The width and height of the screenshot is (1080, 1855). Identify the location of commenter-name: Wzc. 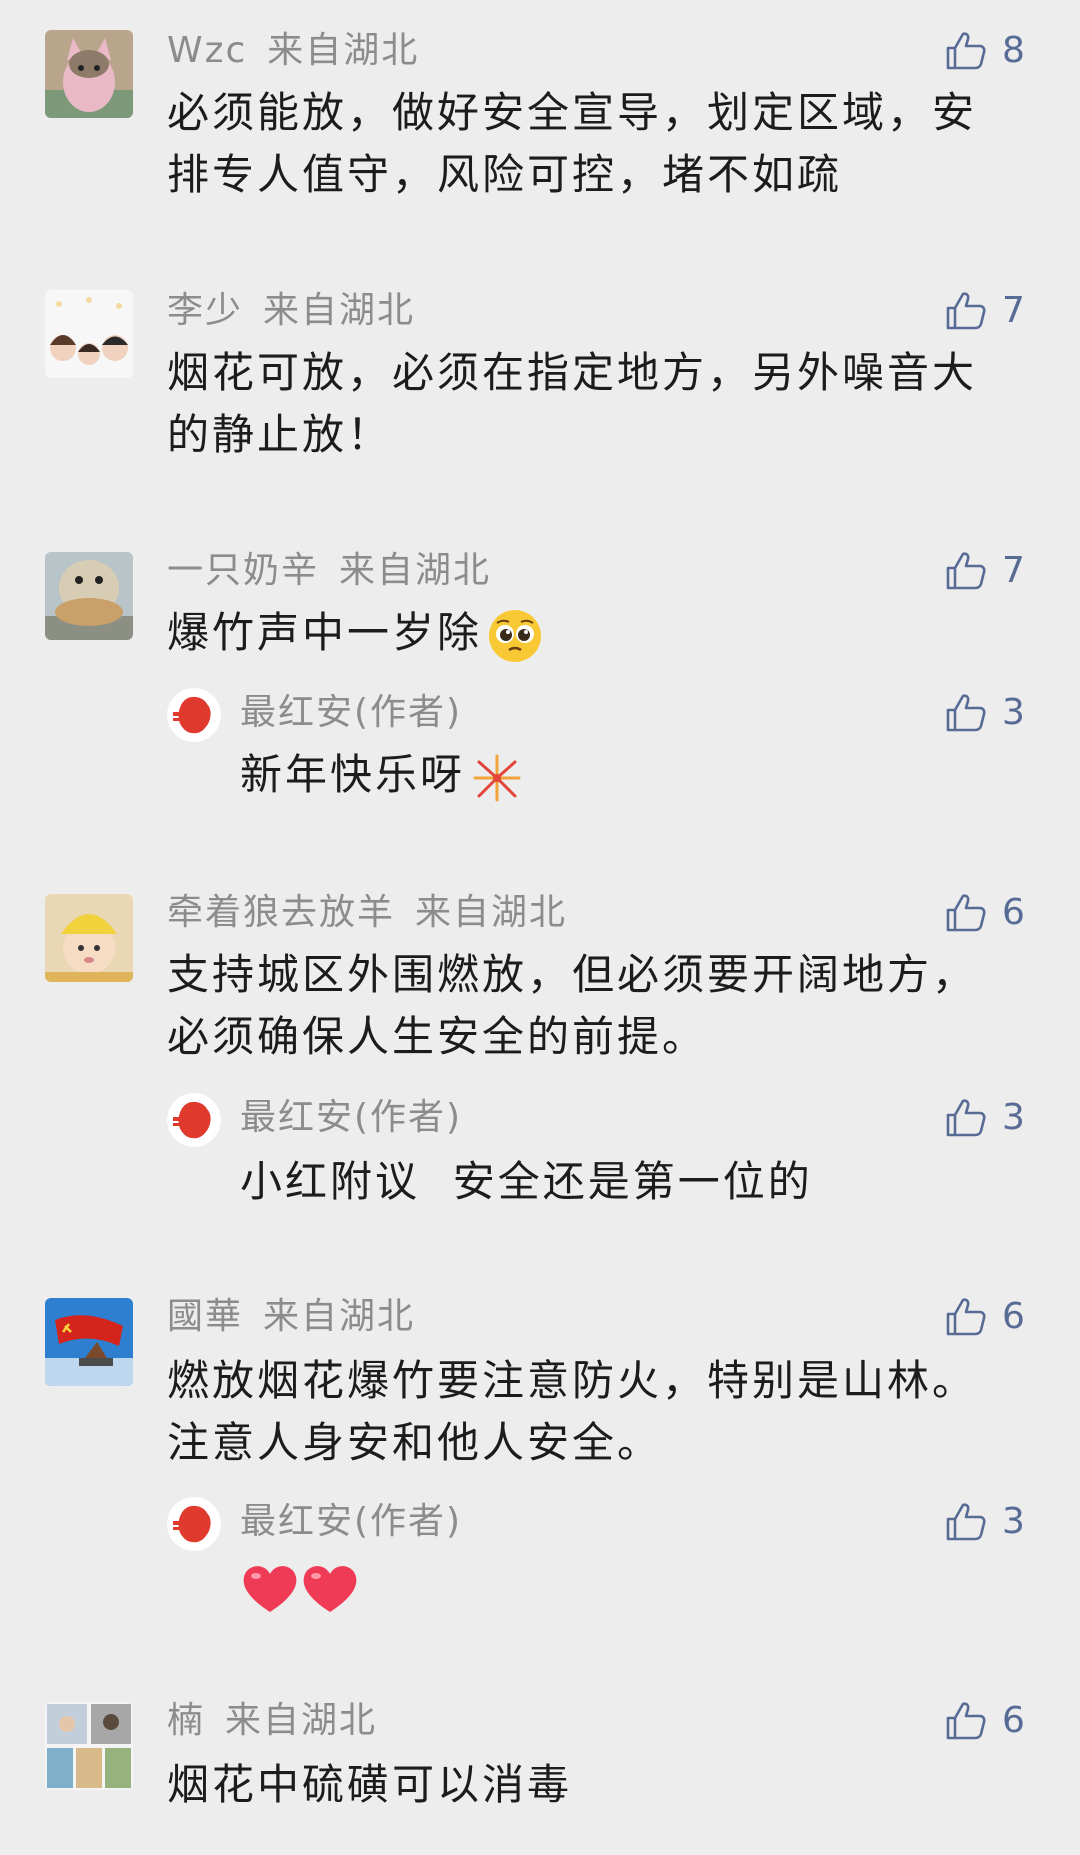
(207, 50).